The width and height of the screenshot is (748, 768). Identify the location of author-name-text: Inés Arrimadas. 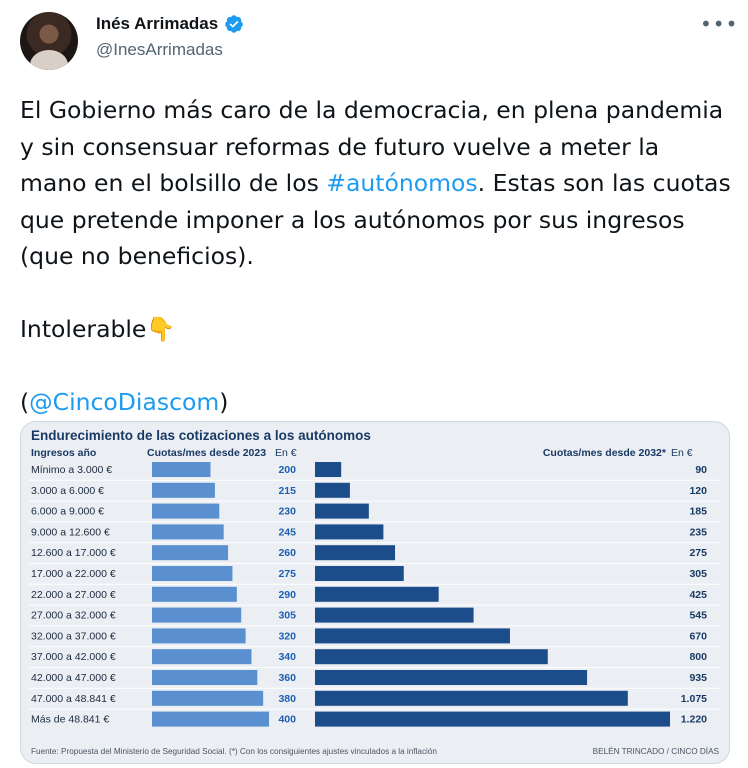
(157, 24).